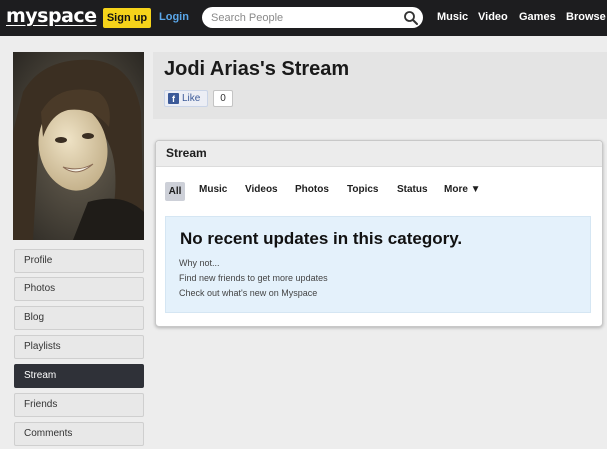 This screenshot has height=449, width=607. I want to click on search-input, so click(303, 17).